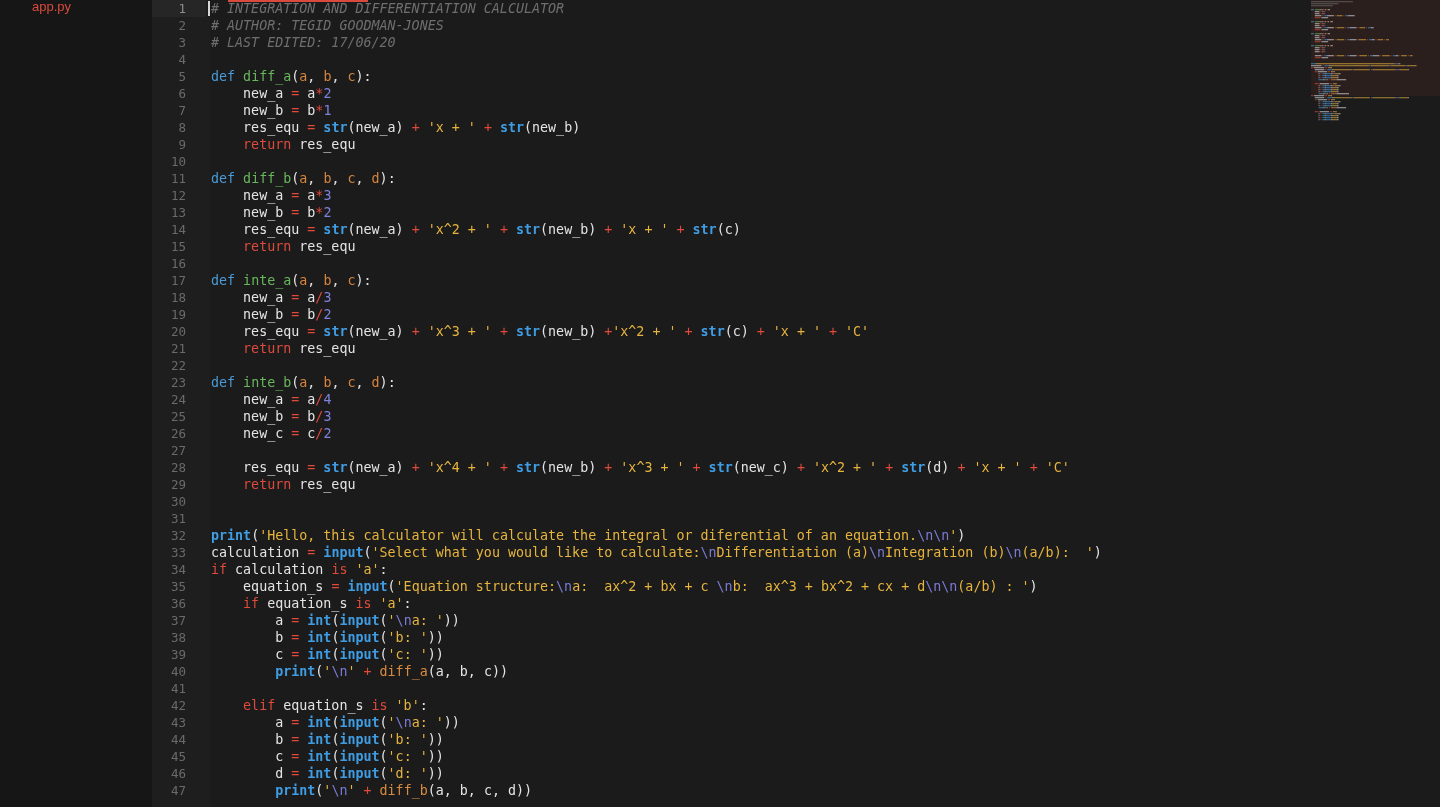 The width and height of the screenshot is (1440, 807). What do you see at coordinates (287, 314) in the screenshot?
I see `code-line: new_b = b/2` at bounding box center [287, 314].